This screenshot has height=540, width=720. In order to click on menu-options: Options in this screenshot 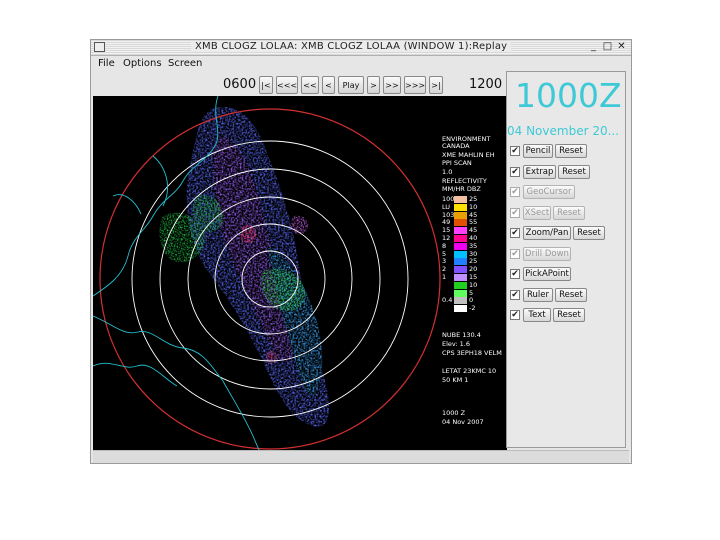, I will do `click(142, 63)`.